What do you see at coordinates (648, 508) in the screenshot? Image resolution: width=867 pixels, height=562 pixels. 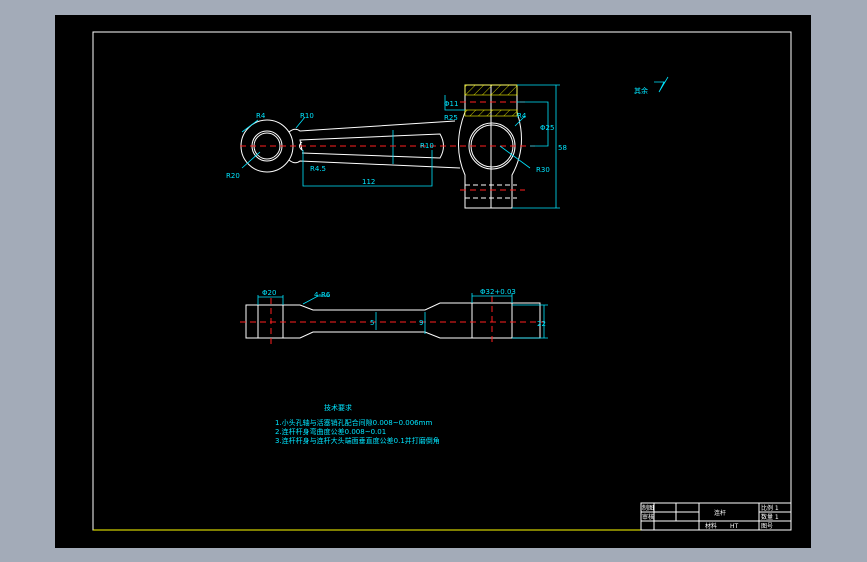 I see `tb-draw: 制图` at bounding box center [648, 508].